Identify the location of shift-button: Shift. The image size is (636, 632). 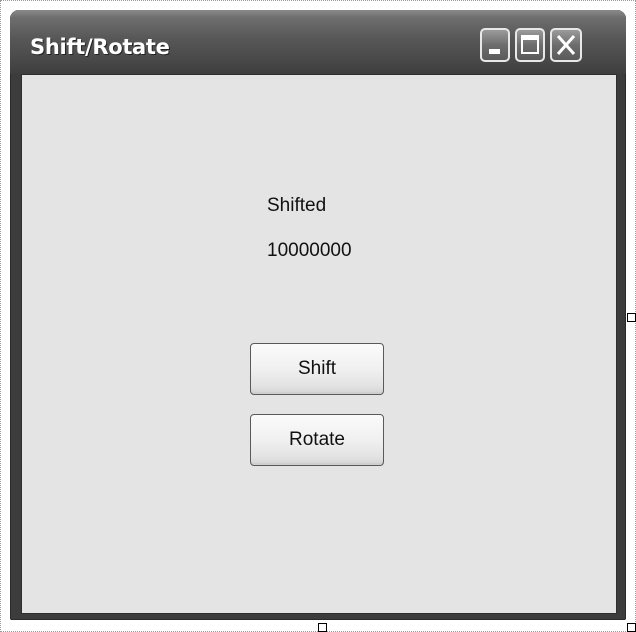
(317, 369).